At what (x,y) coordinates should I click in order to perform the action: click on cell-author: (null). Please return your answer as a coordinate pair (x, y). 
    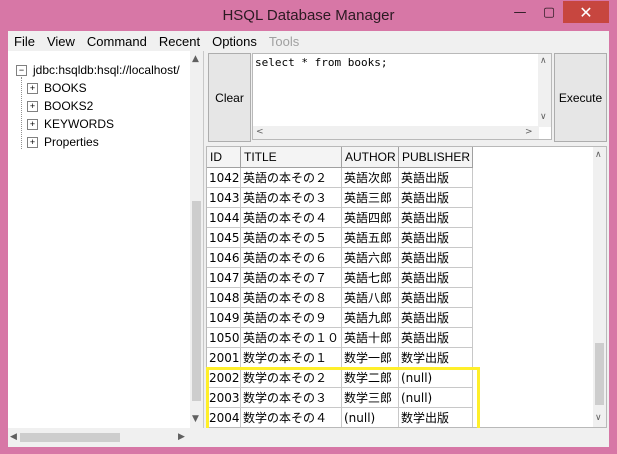
    Looking at the image, I should click on (370, 417).